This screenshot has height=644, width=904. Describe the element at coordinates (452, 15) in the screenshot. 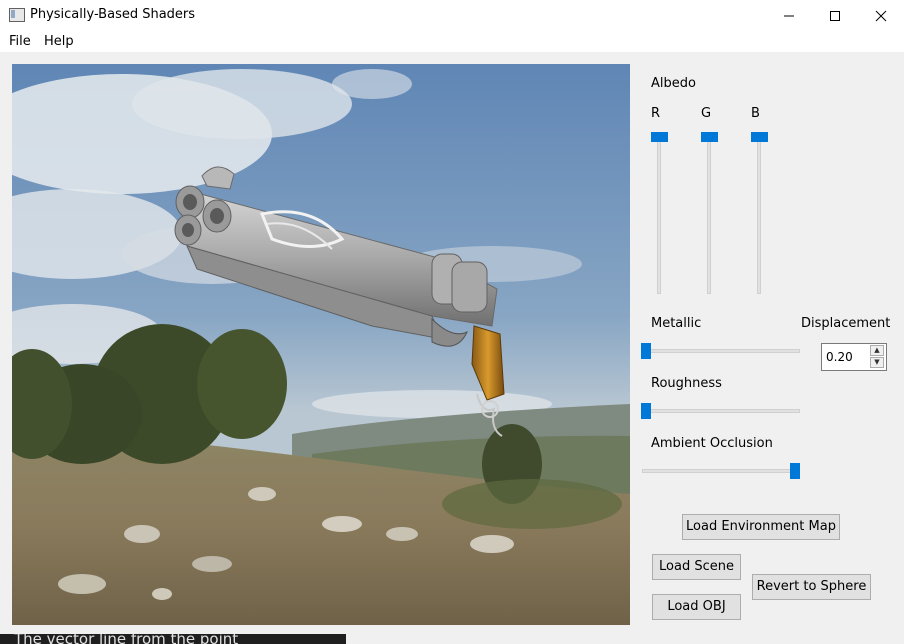

I see `title-bar: Physically-Based Shaders` at that location.